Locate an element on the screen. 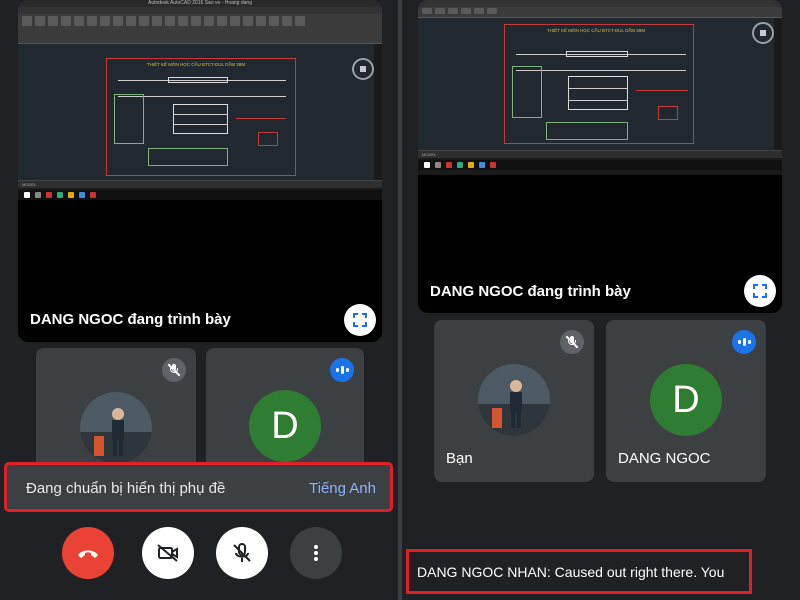 The height and width of the screenshot is (600, 800). caption-bar: Đang chuẩn bị hiển thị phụ đề Tiếng Anh is located at coordinates (198, 487).